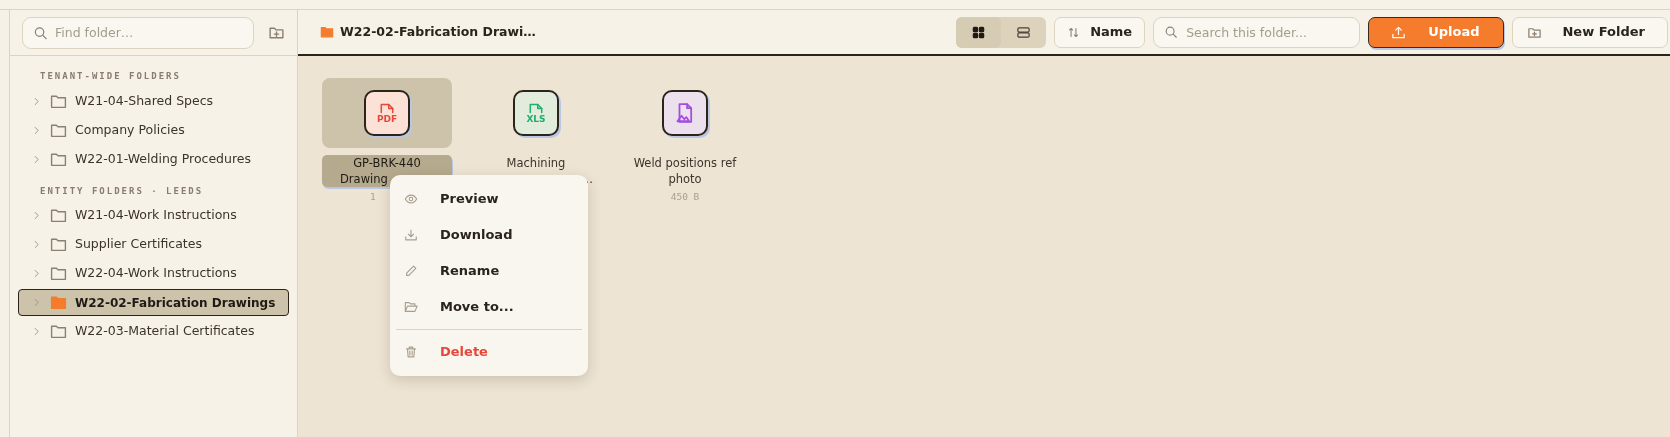  I want to click on sort-icon, so click(1074, 32).